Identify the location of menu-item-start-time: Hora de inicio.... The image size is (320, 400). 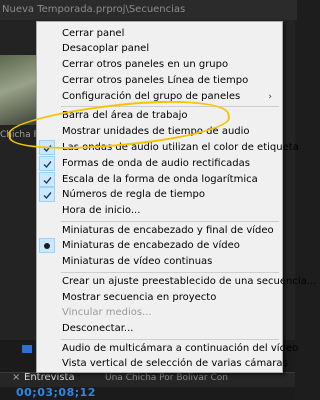
(159, 211).